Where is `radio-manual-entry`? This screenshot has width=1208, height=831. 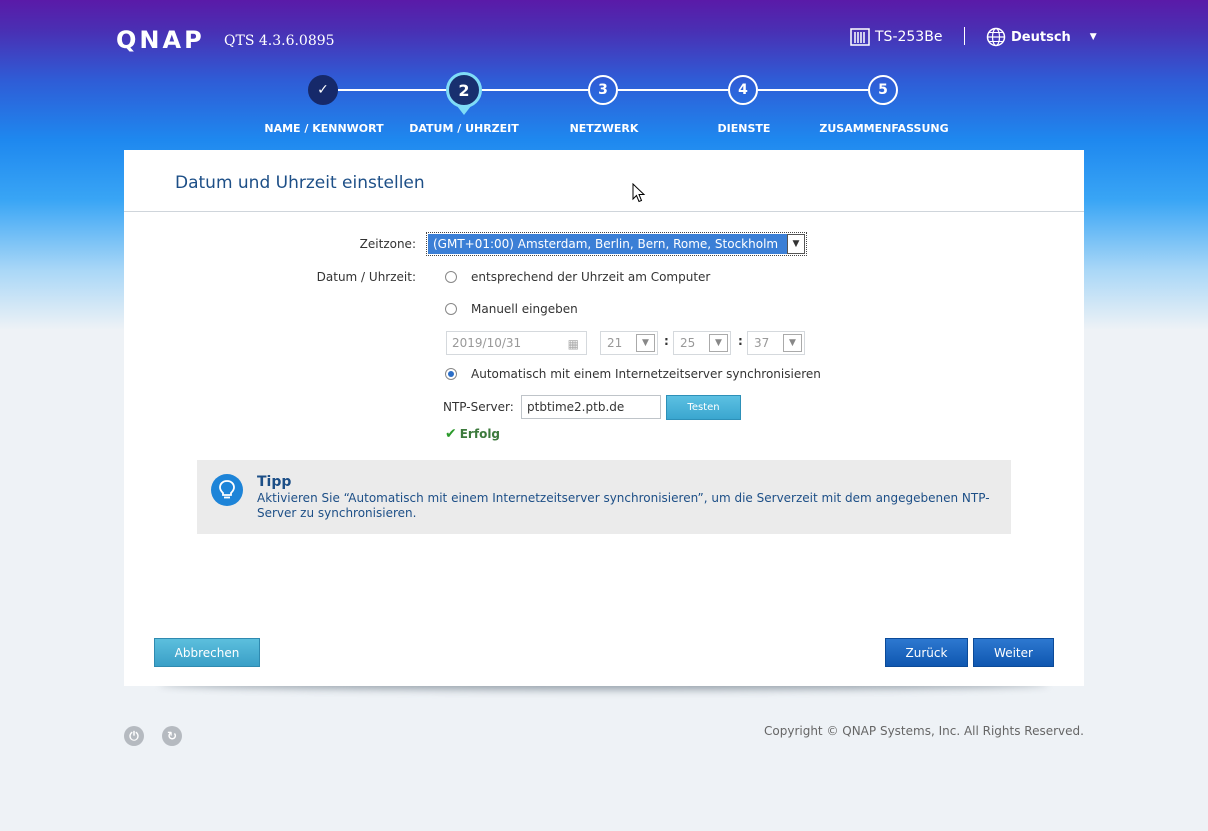
radio-manual-entry is located at coordinates (451, 309).